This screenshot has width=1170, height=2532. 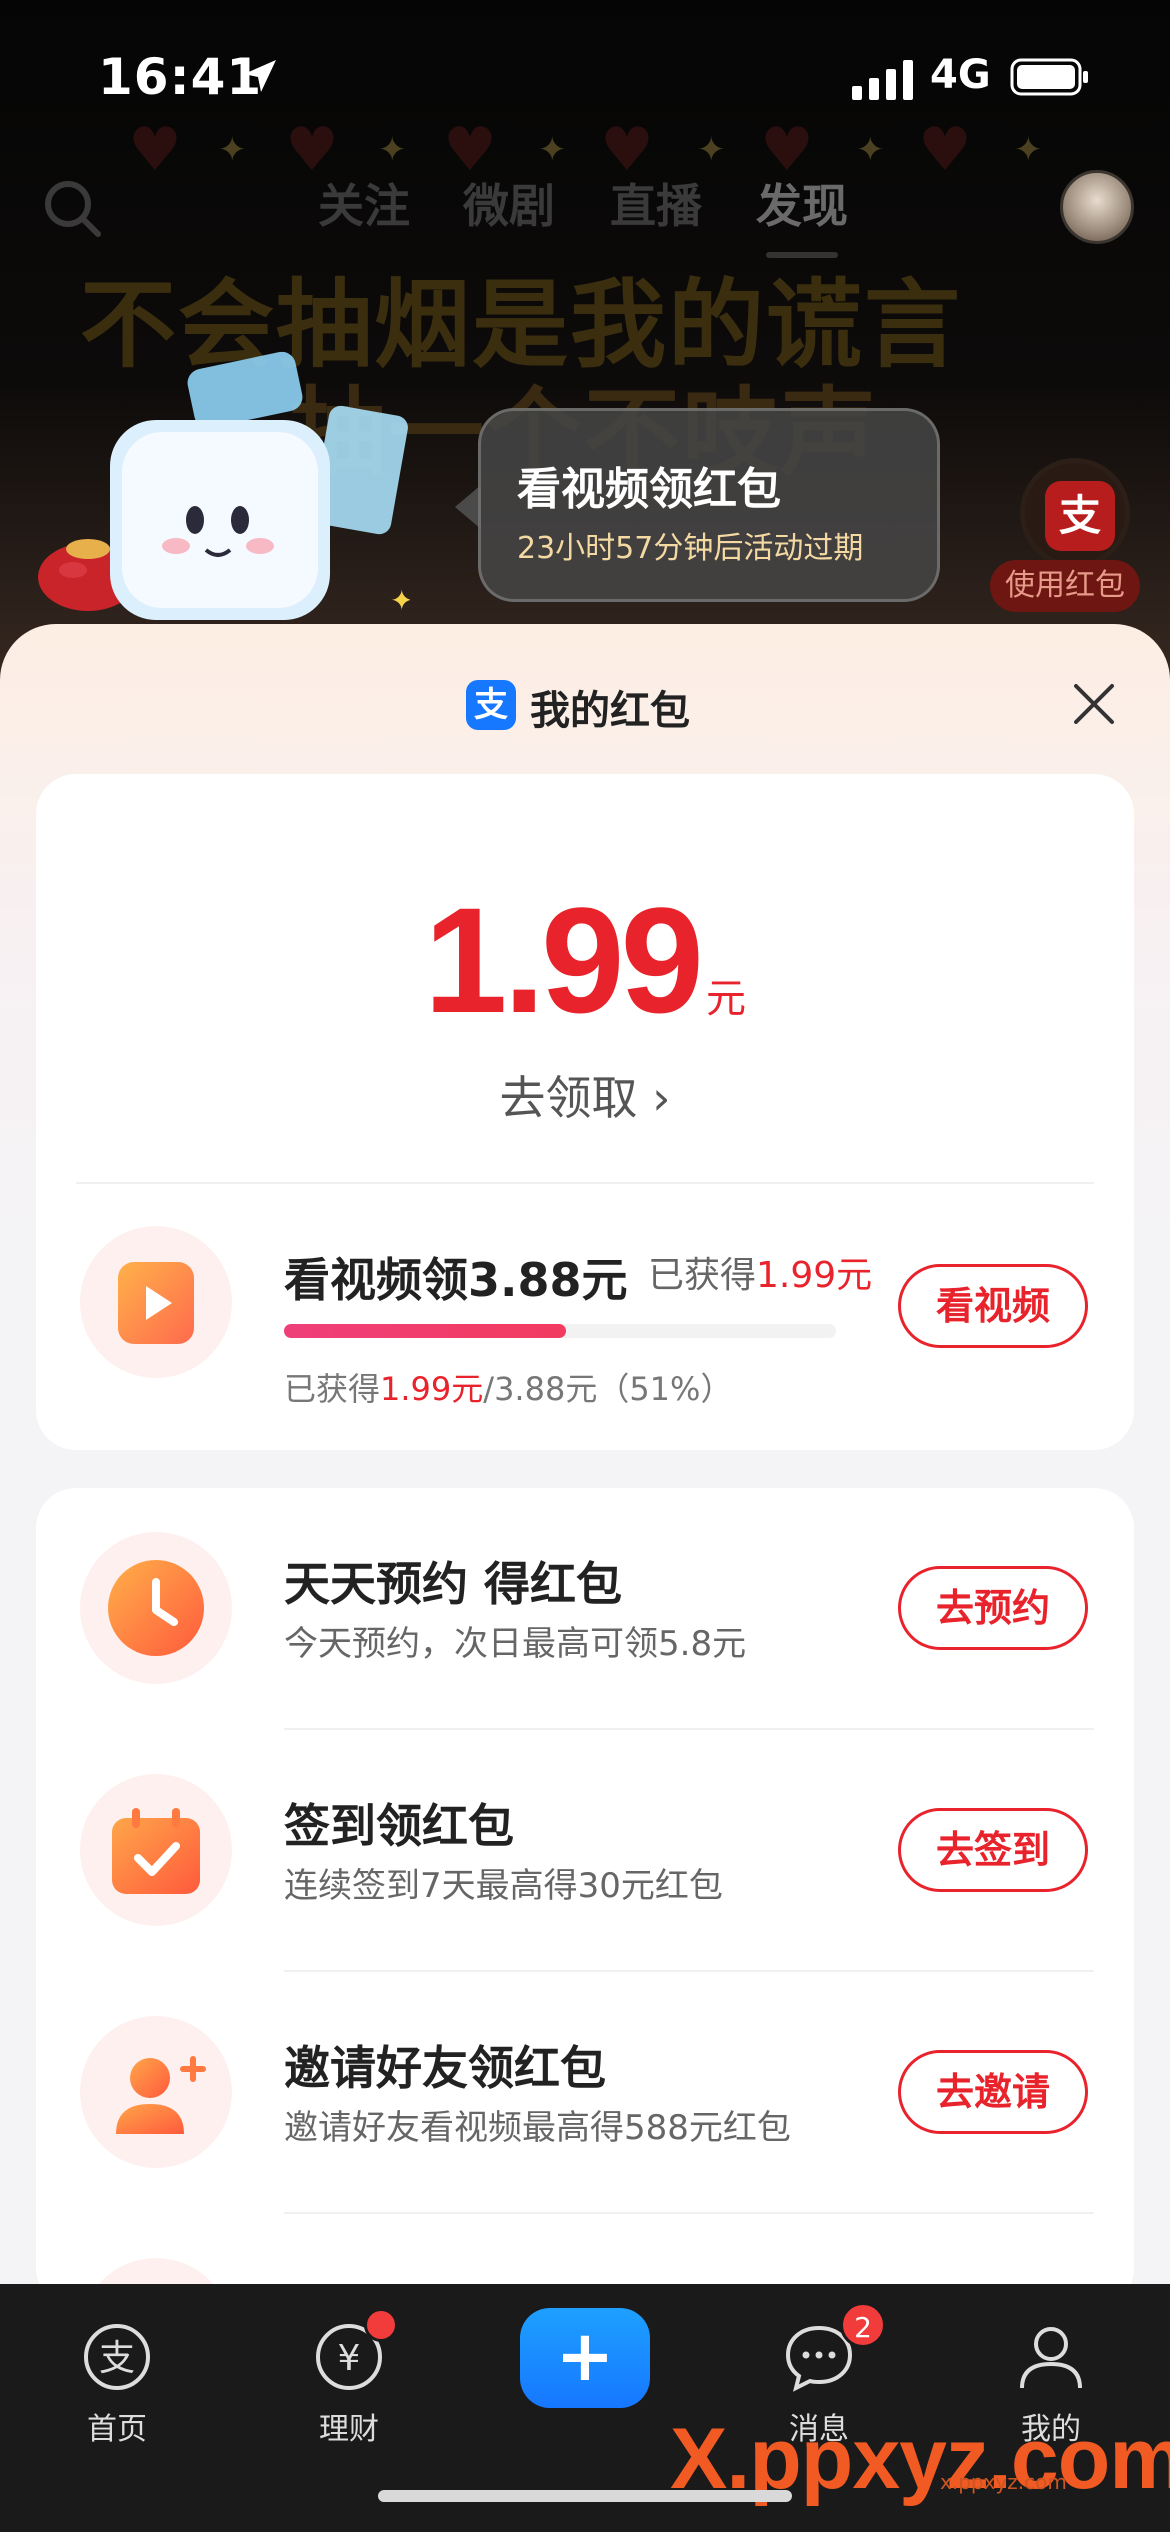 I want to click on close-icon, so click(x=1094, y=704).